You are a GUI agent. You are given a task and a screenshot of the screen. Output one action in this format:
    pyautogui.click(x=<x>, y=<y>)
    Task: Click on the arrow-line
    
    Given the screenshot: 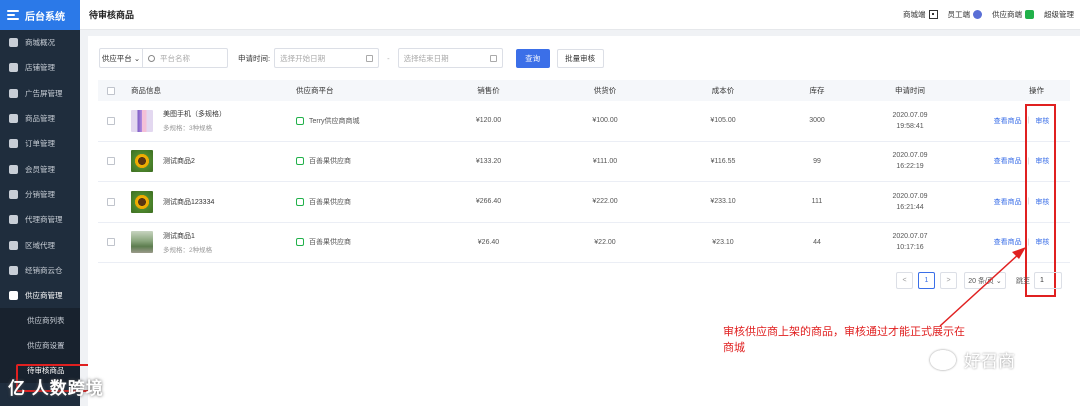 What is the action you would take?
    pyautogui.click(x=980, y=289)
    